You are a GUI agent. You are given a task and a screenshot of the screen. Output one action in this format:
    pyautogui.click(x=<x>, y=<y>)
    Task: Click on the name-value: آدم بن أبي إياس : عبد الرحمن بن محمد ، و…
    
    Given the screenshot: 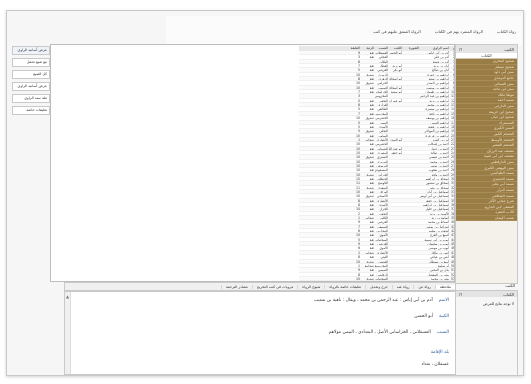 What is the action you would take?
    pyautogui.click(x=373, y=300)
    